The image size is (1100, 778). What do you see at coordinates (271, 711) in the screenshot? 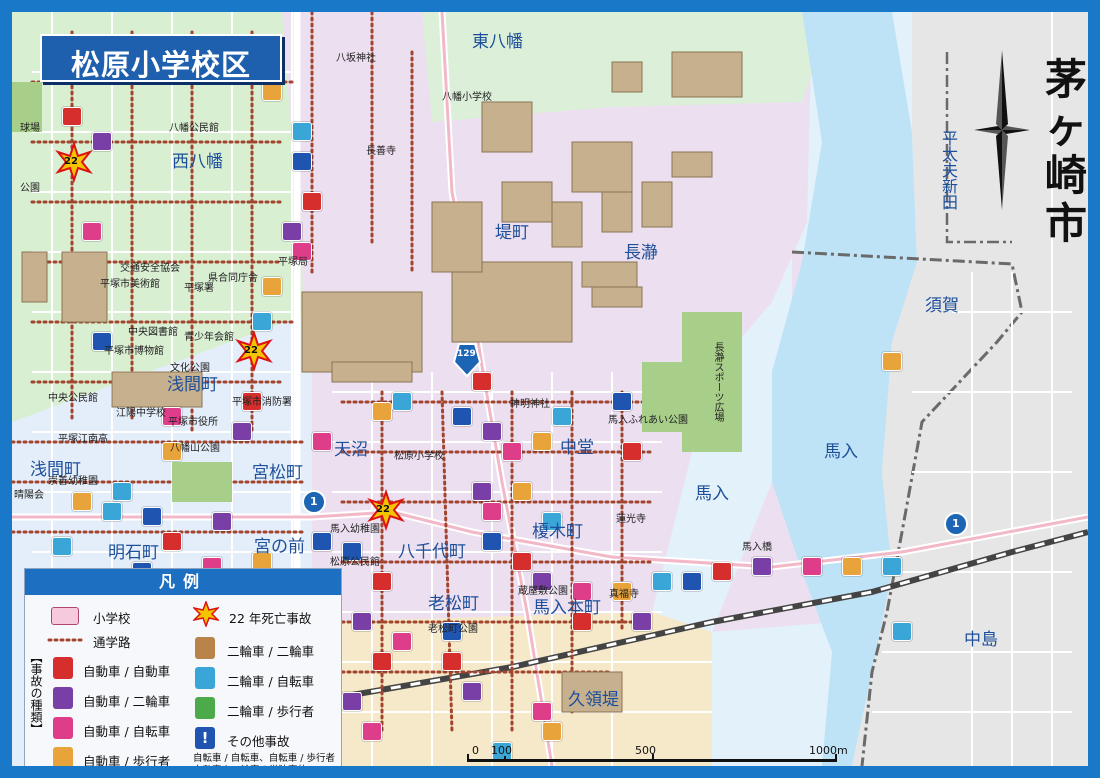
I see `legend-item: 二輪車 / 歩行者` at bounding box center [271, 711].